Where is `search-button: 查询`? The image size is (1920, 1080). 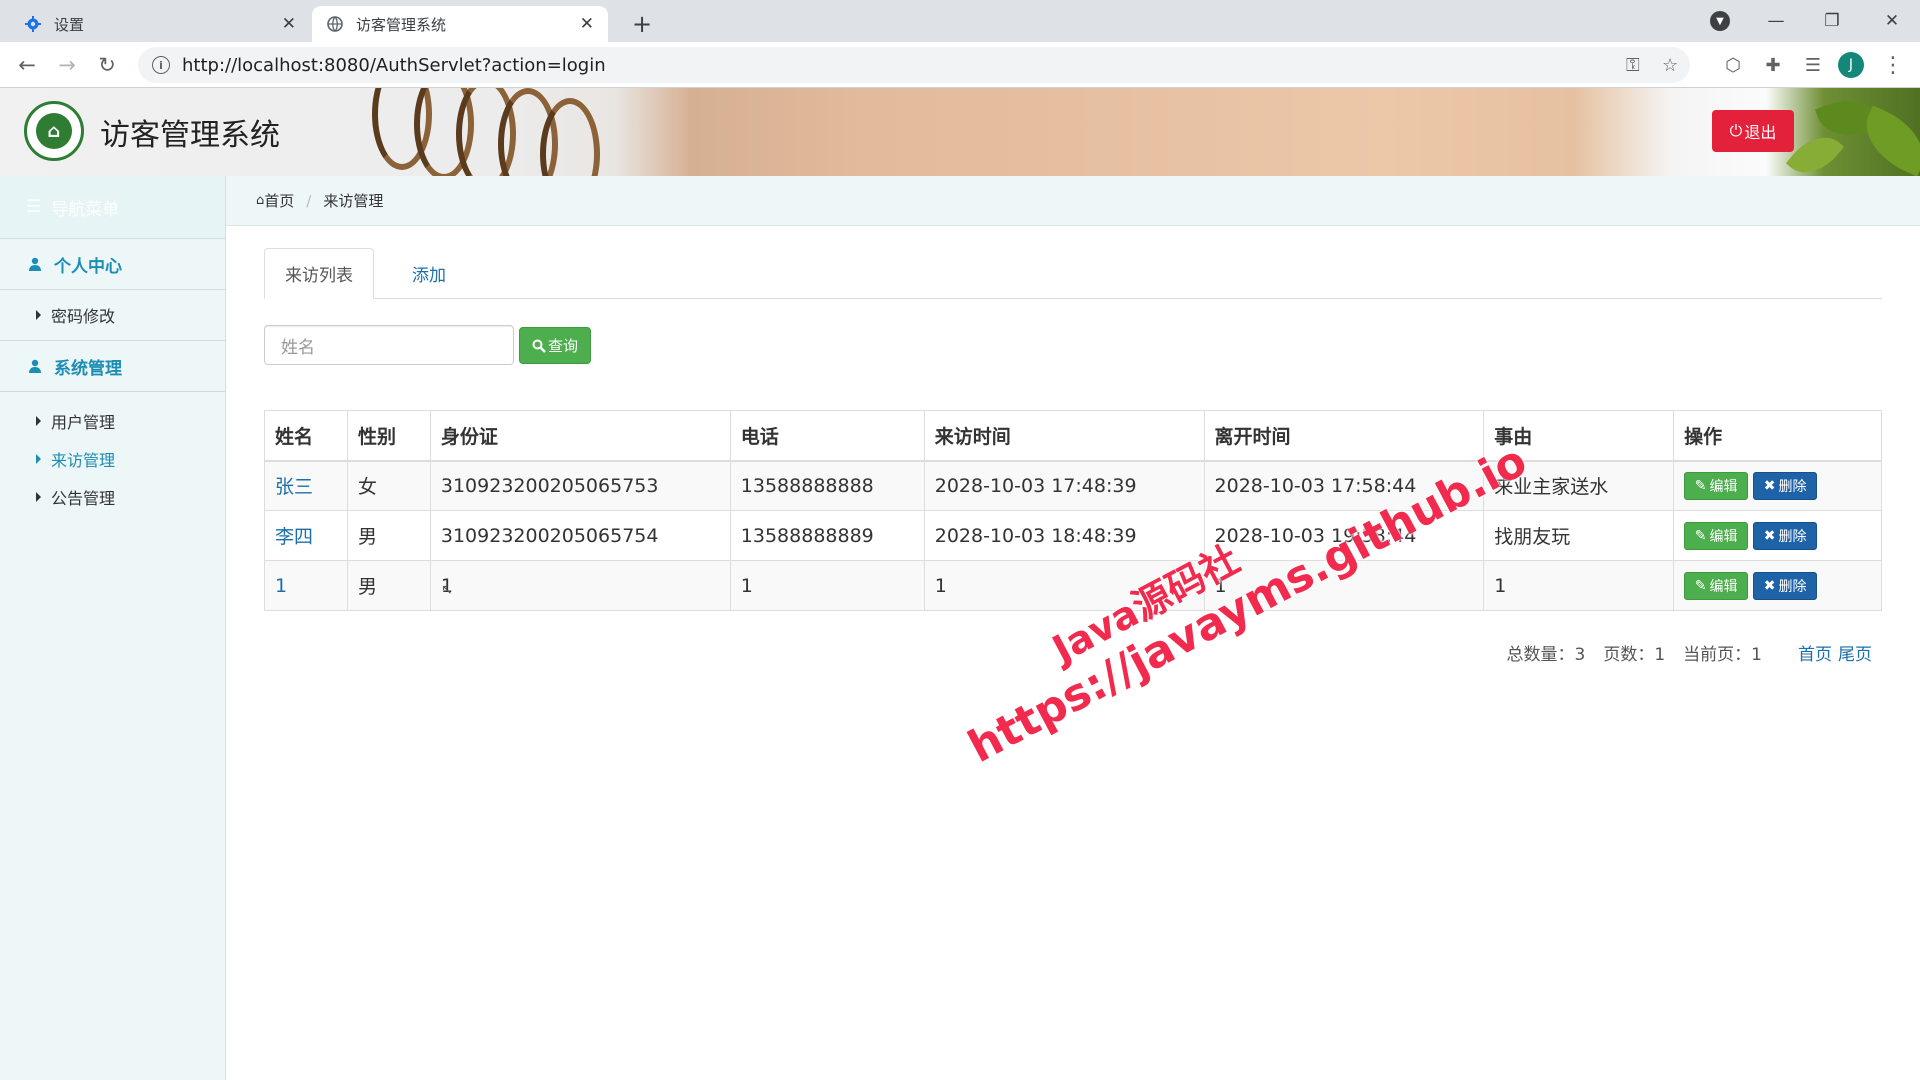
search-button: 查询 is located at coordinates (555, 345).